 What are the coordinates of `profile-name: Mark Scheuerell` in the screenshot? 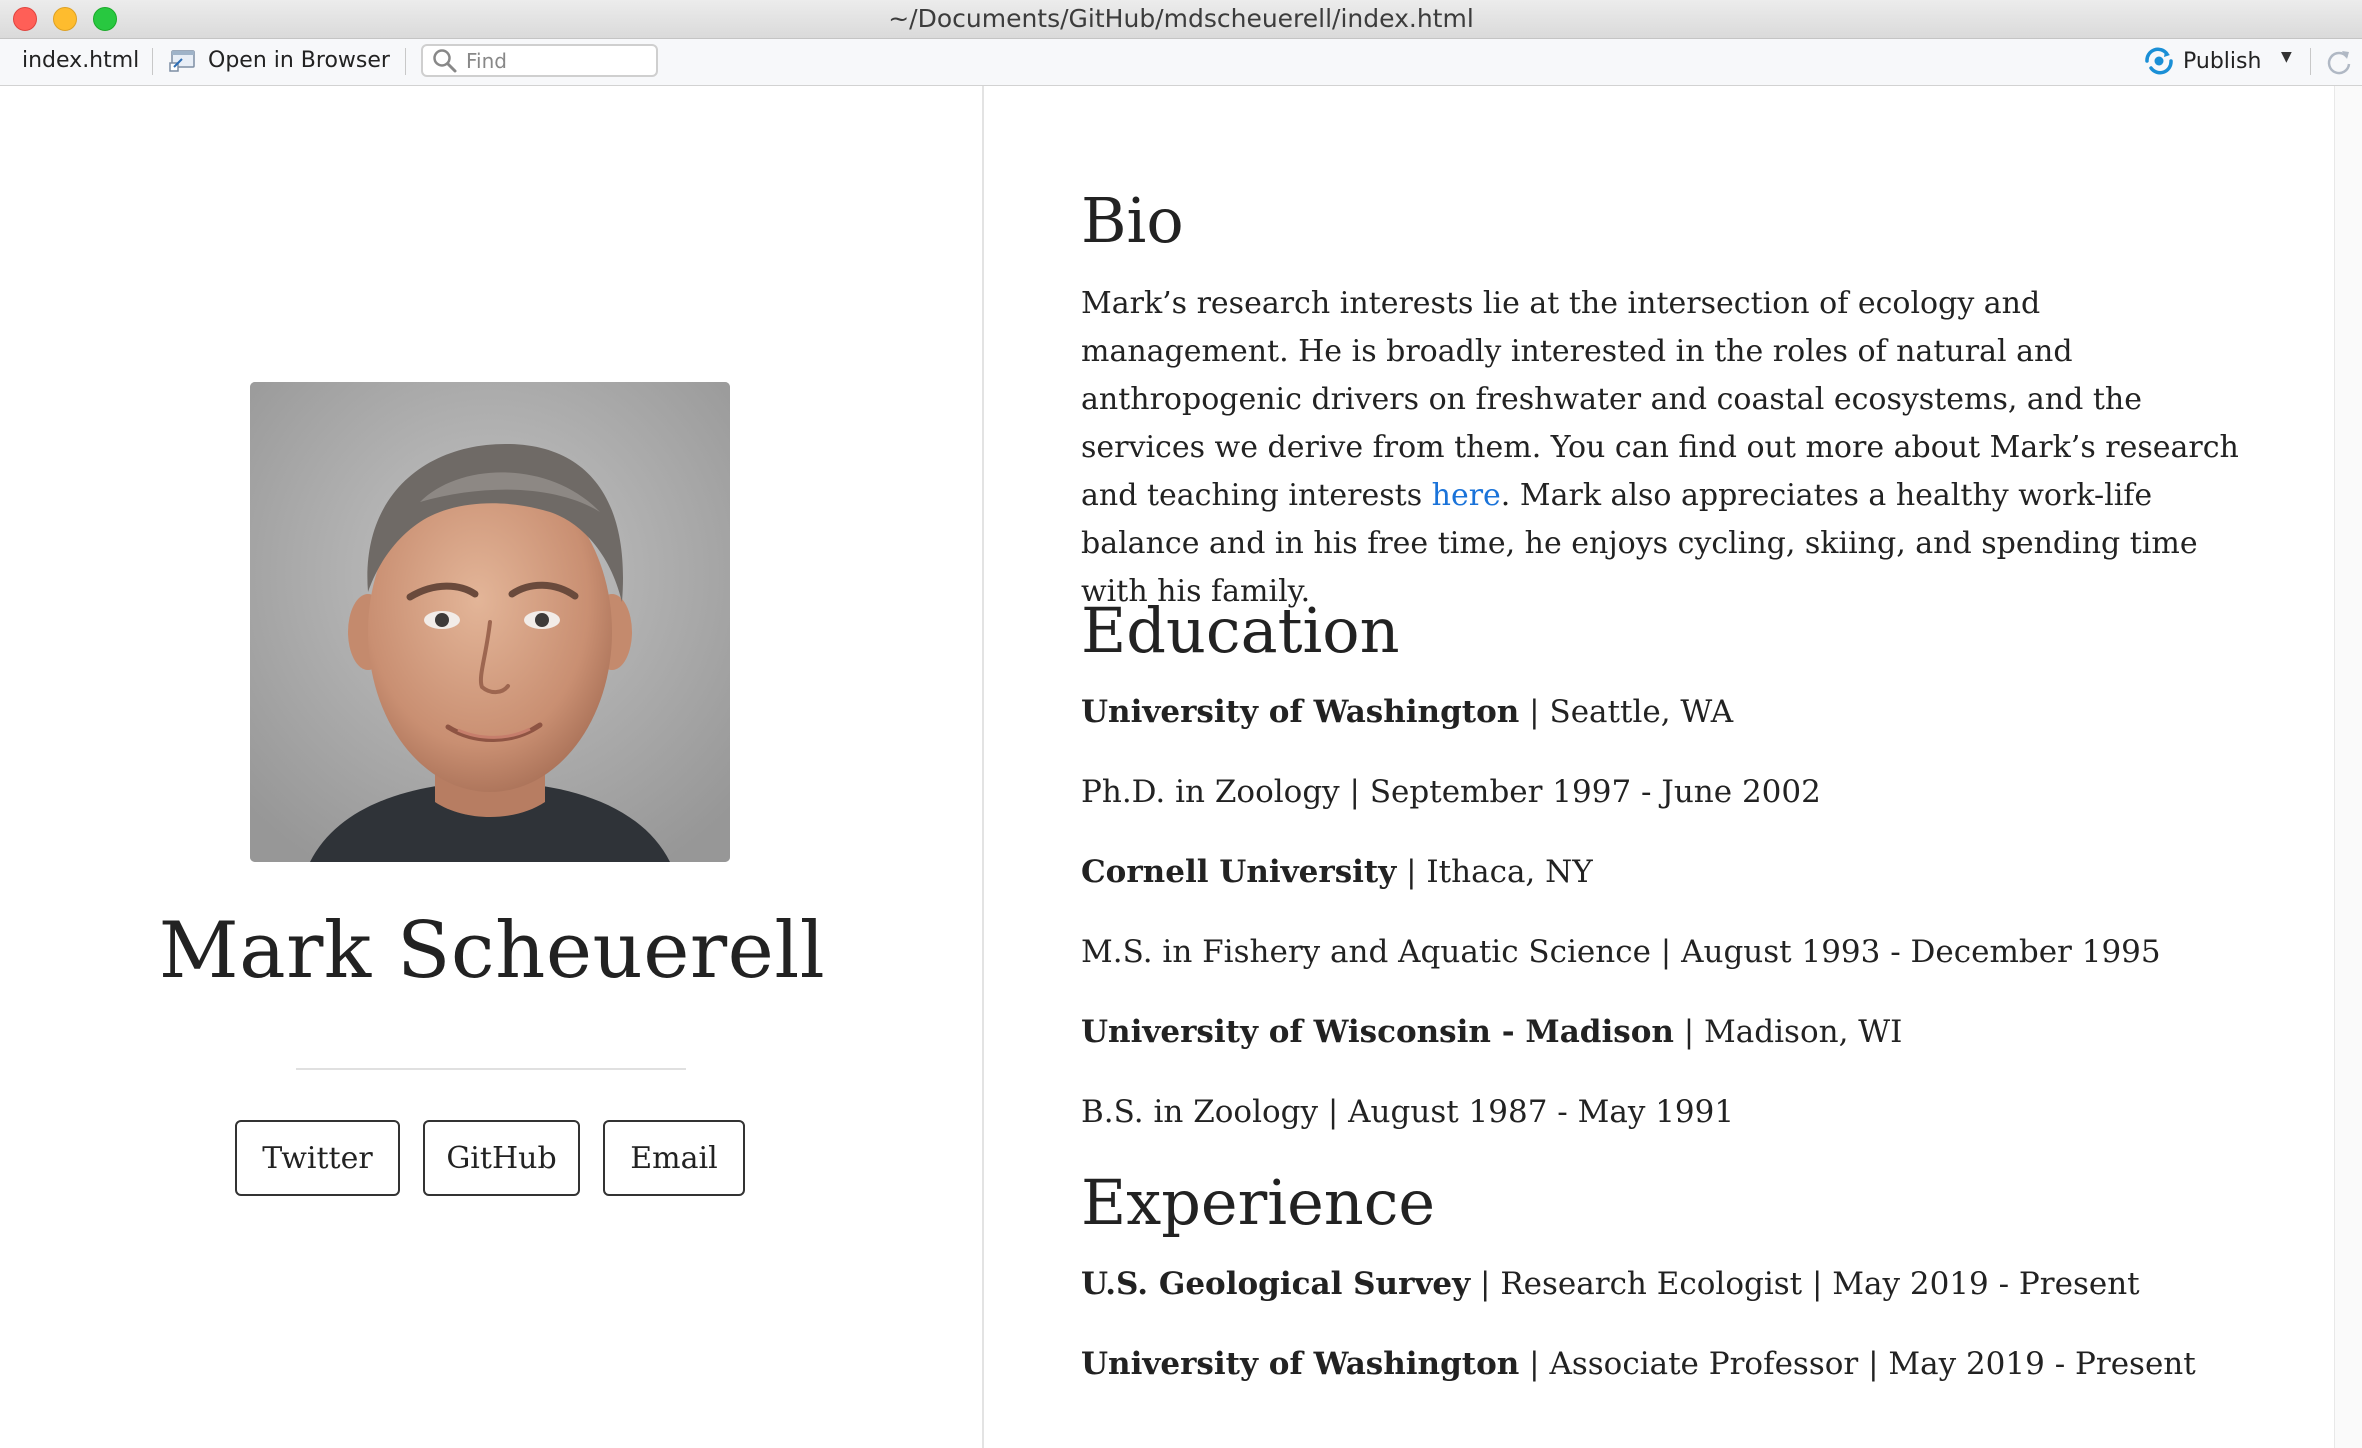 It's located at (492, 951).